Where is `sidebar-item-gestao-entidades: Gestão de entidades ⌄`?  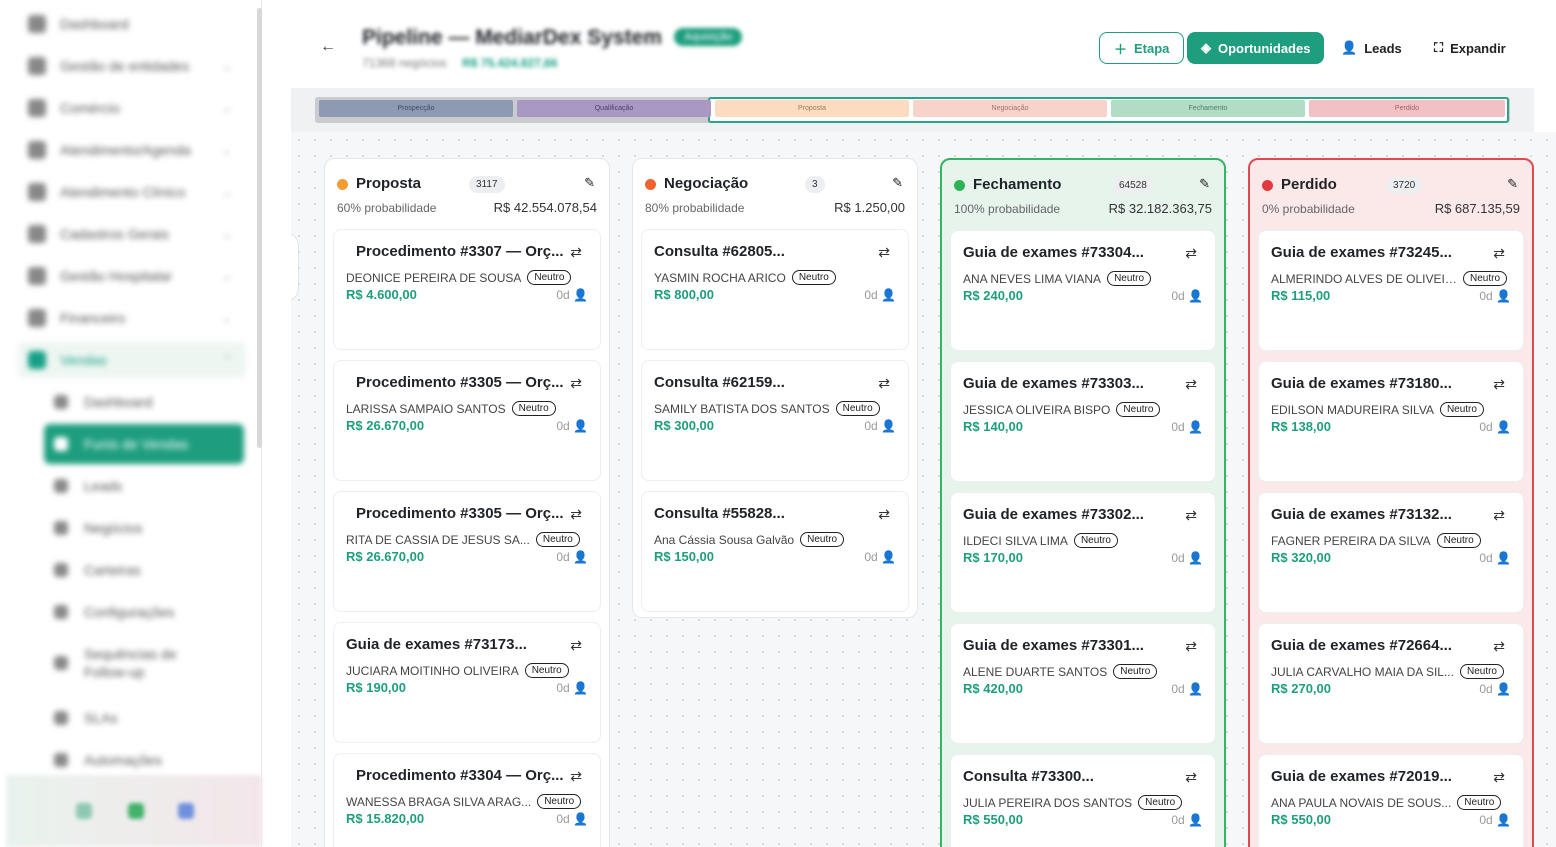 sidebar-item-gestao-entidades: Gestão de entidades ⌄ is located at coordinates (132, 66).